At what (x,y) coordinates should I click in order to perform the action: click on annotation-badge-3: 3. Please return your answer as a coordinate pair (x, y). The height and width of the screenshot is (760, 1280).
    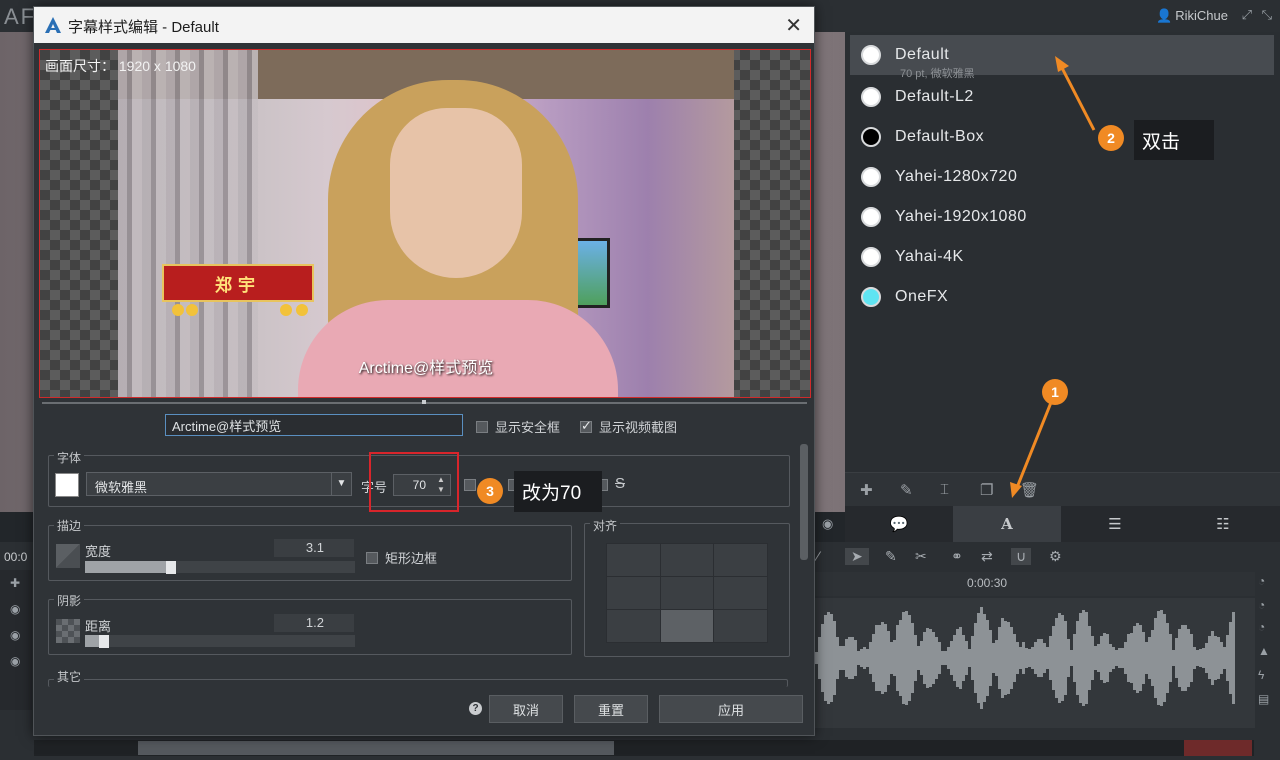
    Looking at the image, I should click on (490, 491).